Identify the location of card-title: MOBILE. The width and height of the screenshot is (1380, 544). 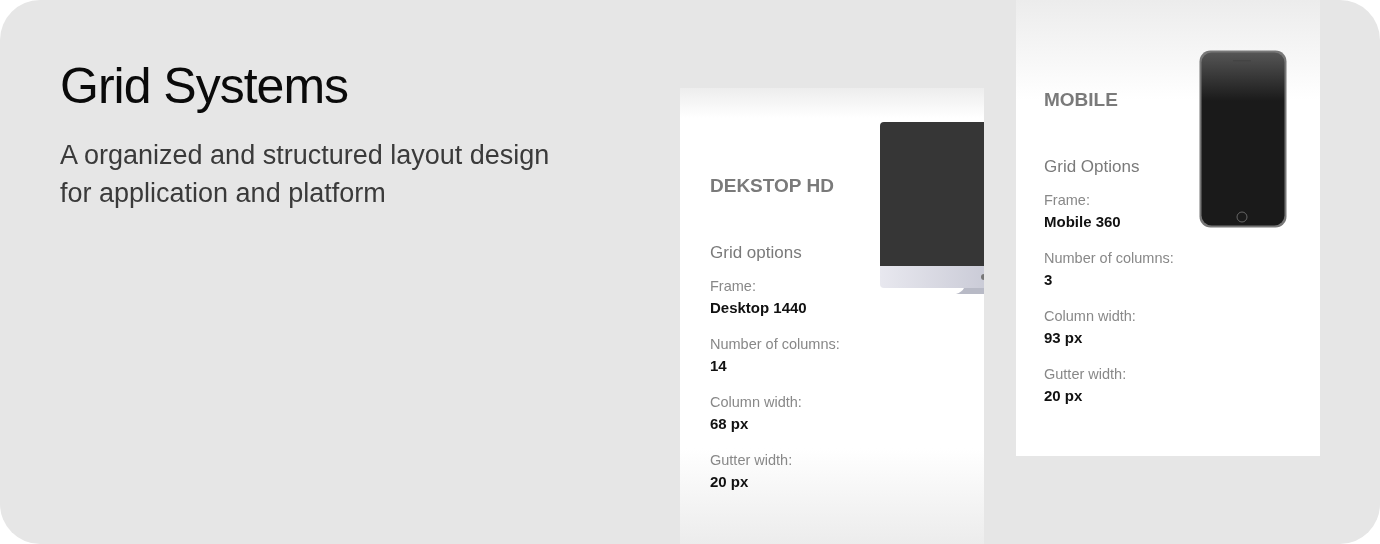
(1081, 100).